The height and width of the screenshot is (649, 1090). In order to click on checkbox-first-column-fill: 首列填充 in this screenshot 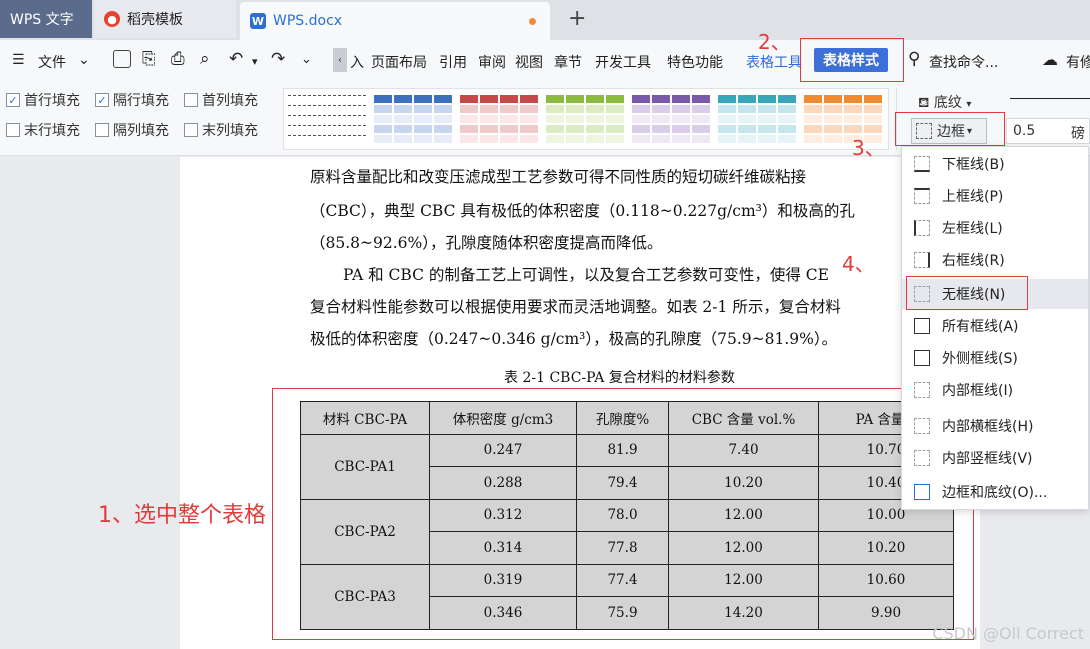, I will do `click(221, 100)`.